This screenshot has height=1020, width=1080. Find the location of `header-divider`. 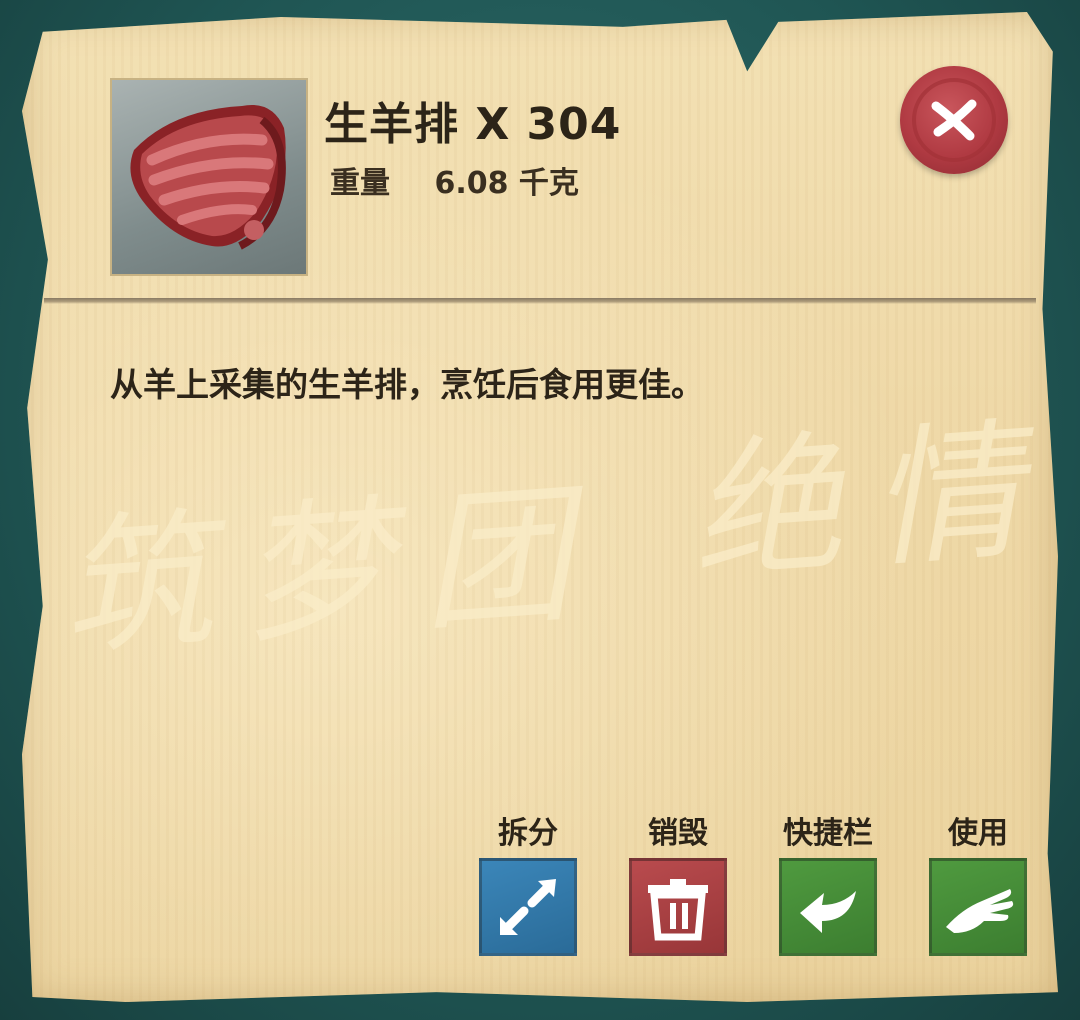

header-divider is located at coordinates (540, 301).